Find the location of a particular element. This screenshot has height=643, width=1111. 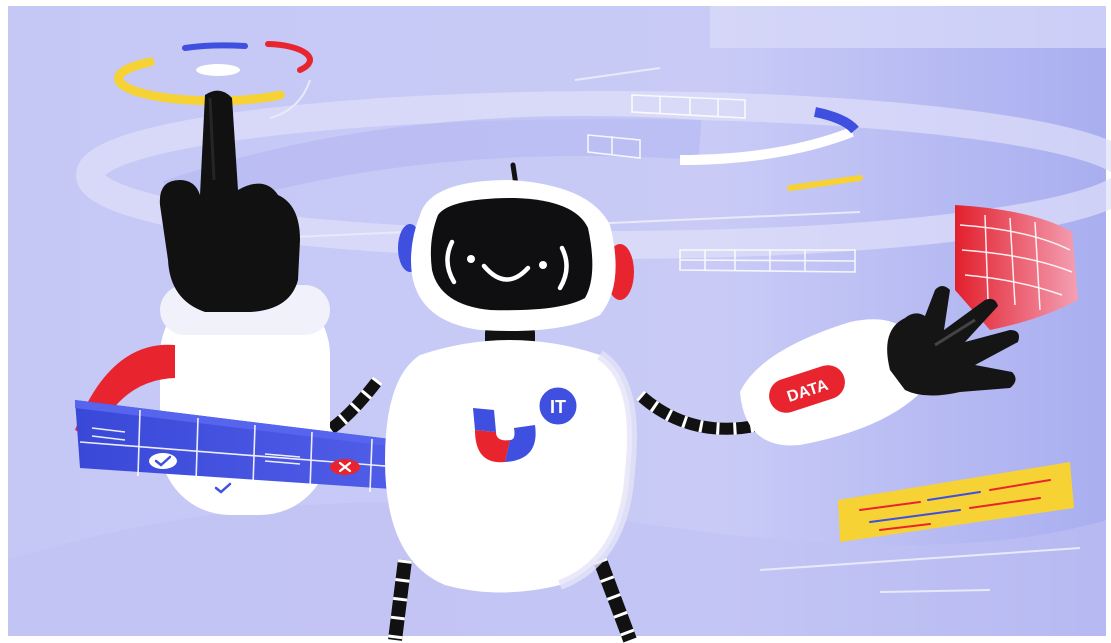

it-badge-label: IT is located at coordinates (558, 407).